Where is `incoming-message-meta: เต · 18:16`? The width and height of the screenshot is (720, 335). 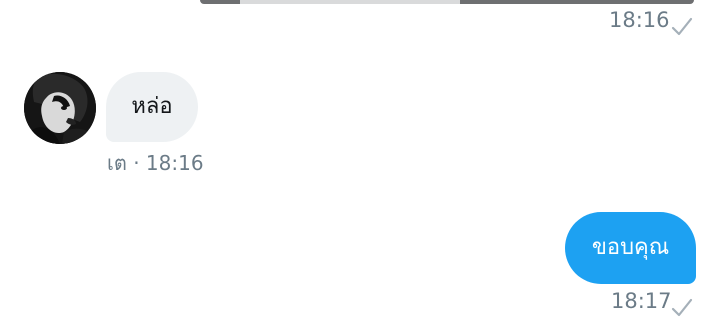
incoming-message-meta: เต · 18:16 is located at coordinates (155, 163).